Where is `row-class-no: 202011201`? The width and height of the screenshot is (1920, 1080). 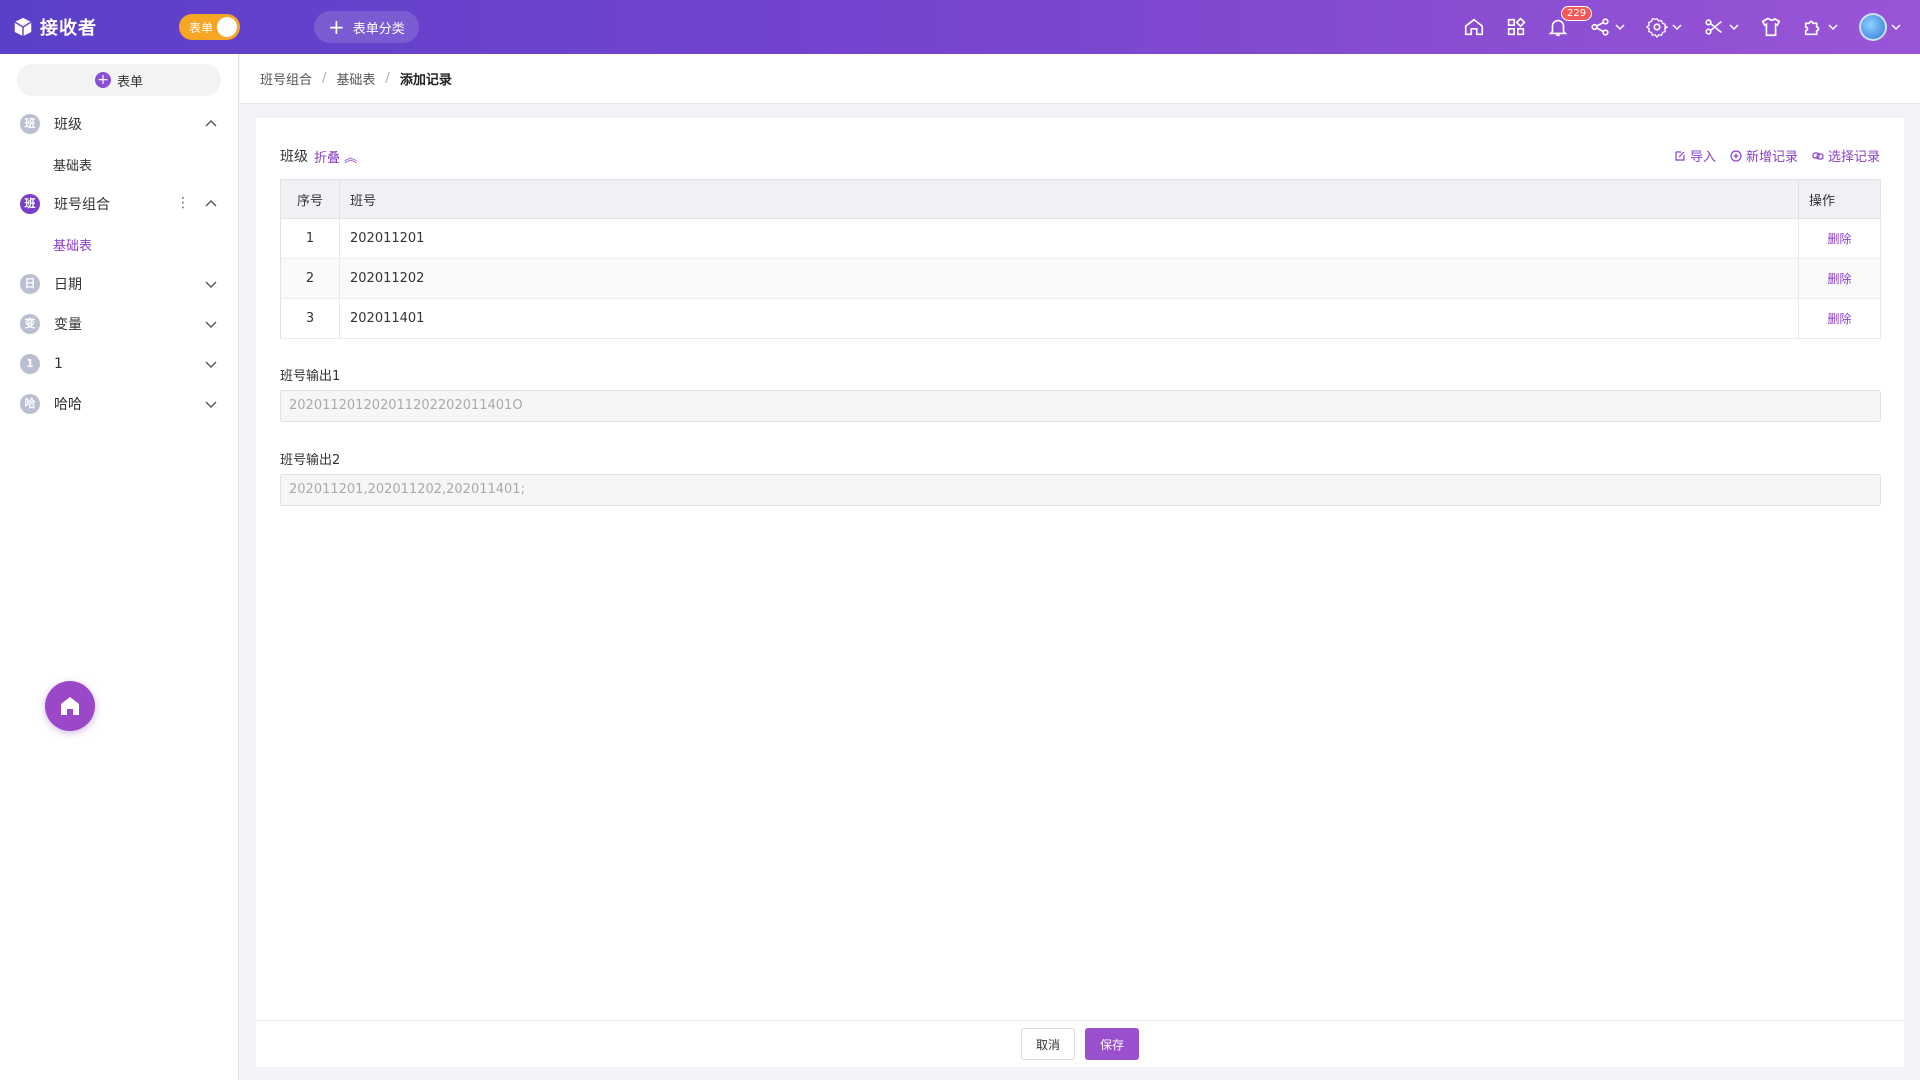 row-class-no: 202011201 is located at coordinates (1069, 238).